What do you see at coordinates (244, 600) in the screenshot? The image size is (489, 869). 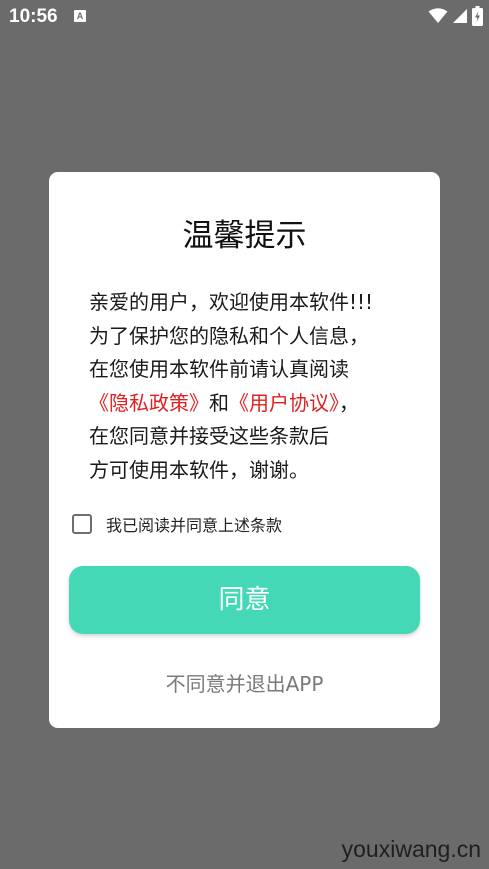 I see `agree-button: 同意` at bounding box center [244, 600].